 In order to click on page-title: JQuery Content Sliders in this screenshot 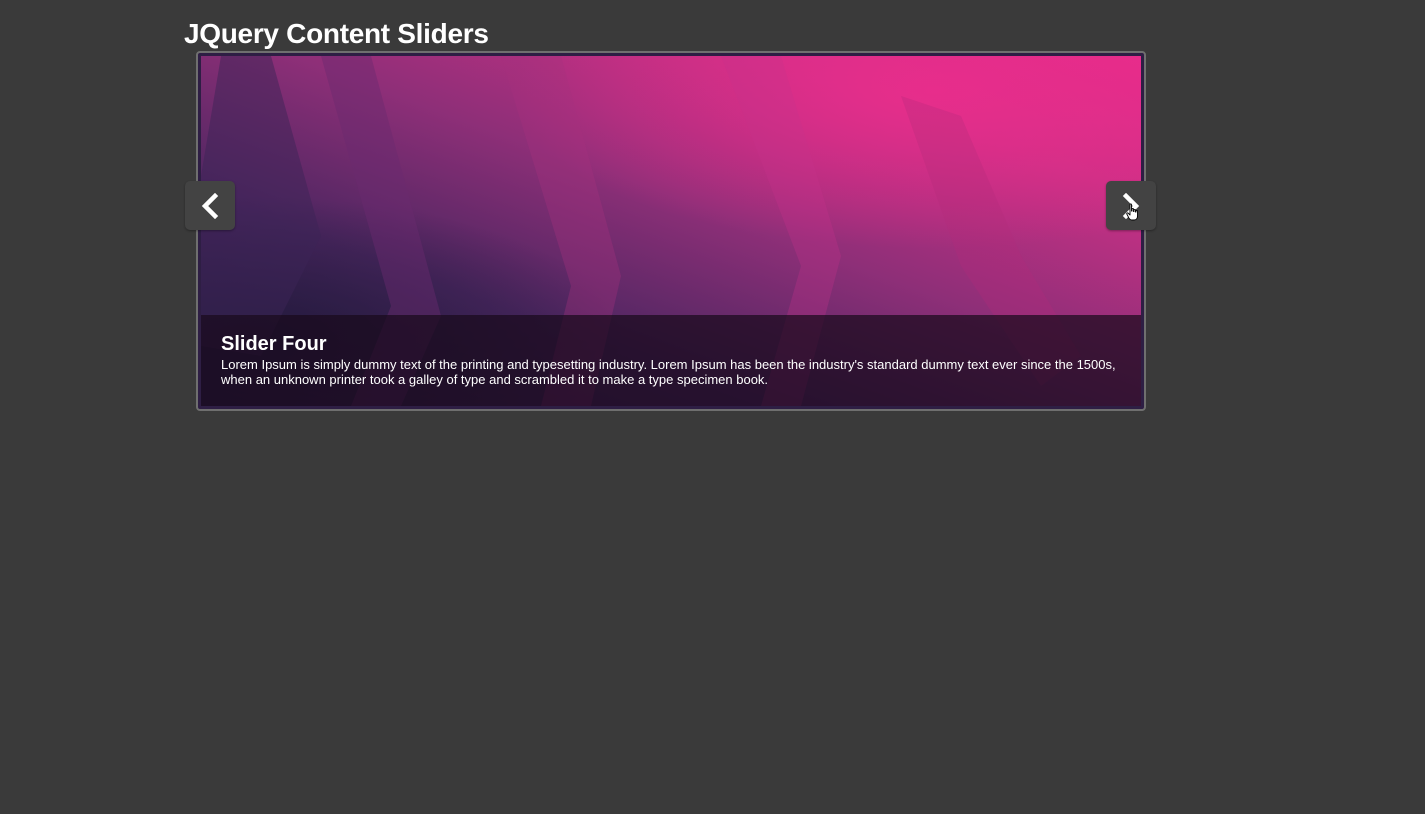, I will do `click(336, 33)`.